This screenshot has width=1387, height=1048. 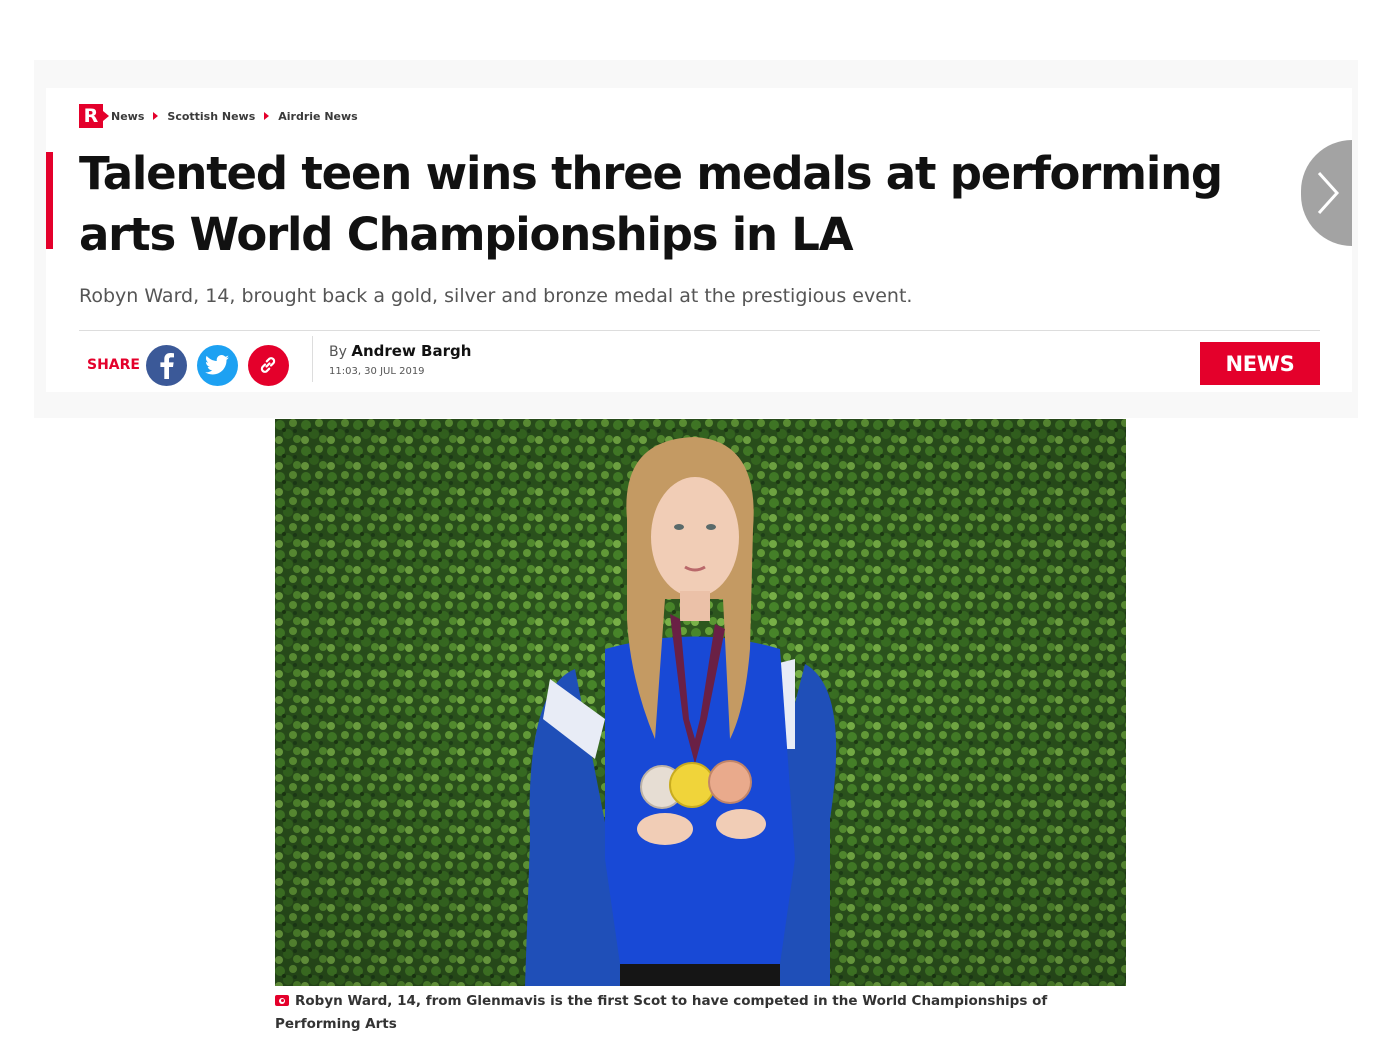 I want to click on breadcrumb: R News Scottish News Airdrie News, so click(x=218, y=116).